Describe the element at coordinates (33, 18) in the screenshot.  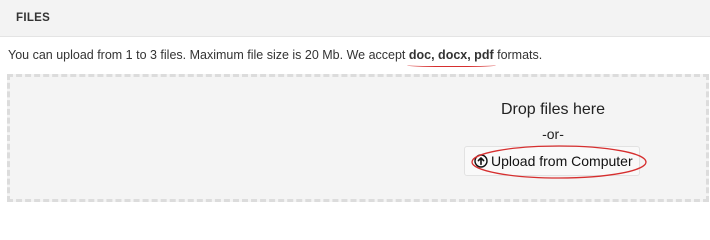
I see `section-title: FILES` at that location.